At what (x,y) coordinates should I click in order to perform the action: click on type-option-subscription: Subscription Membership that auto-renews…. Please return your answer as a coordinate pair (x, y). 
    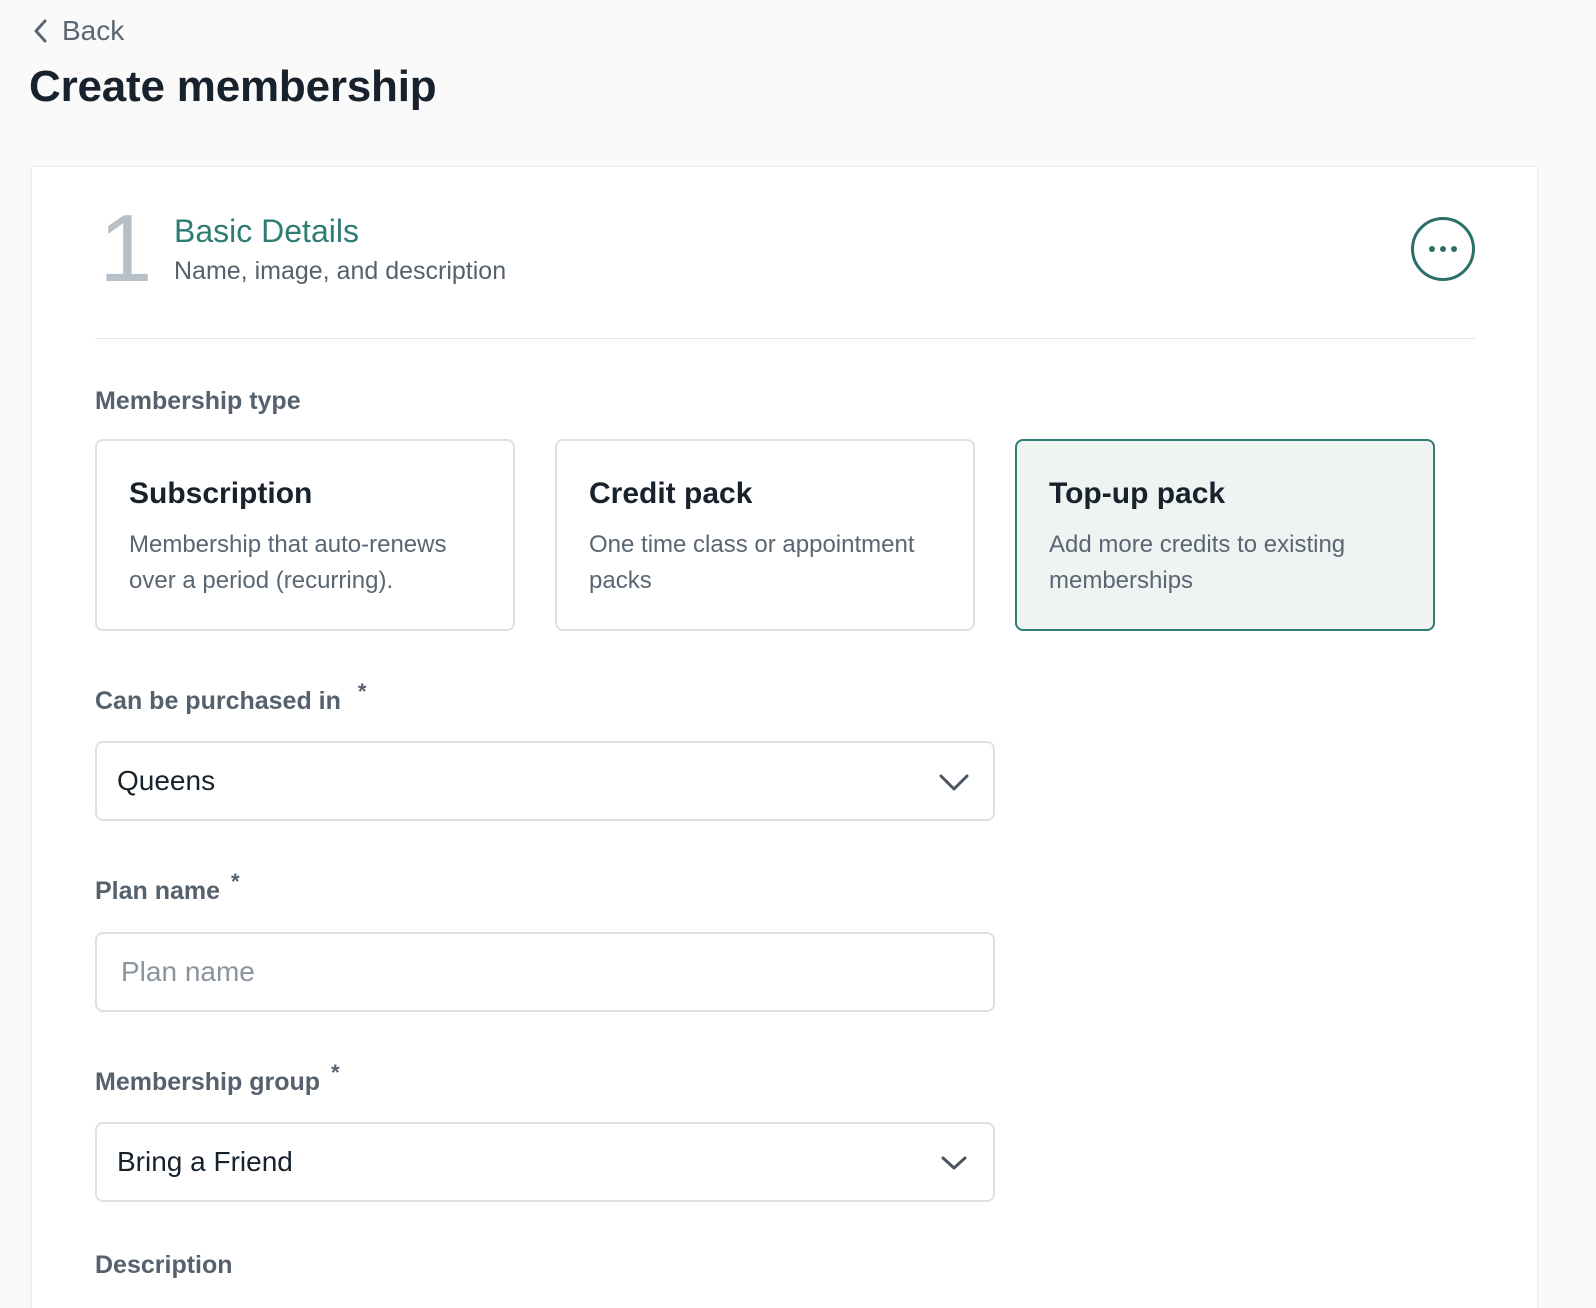
    Looking at the image, I should click on (305, 535).